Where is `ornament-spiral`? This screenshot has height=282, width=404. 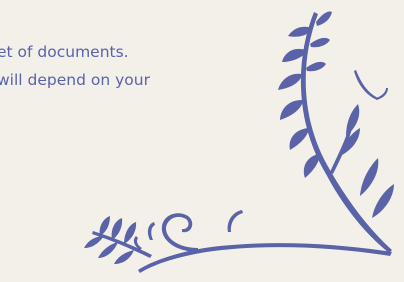 ornament-spiral is located at coordinates (179, 232).